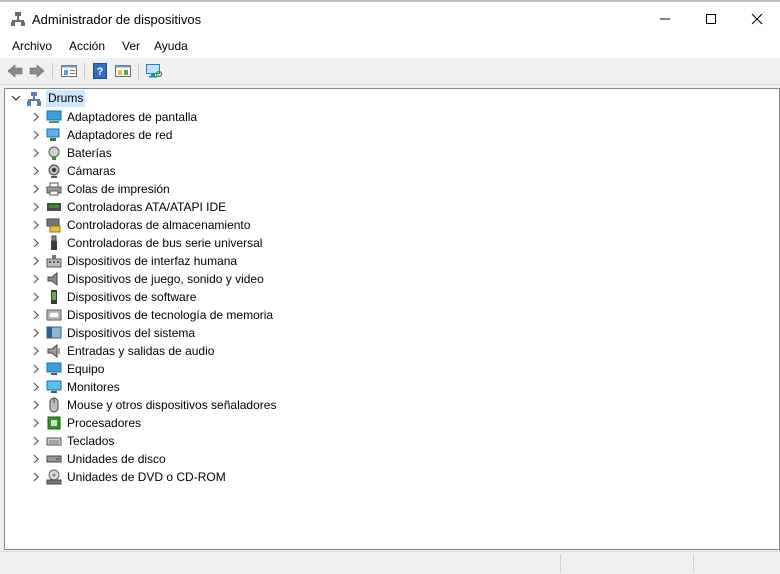 This screenshot has height=574, width=780. Describe the element at coordinates (165, 279) in the screenshot. I see `tree-node-label: Dispositivos de juego, sonido y video` at that location.